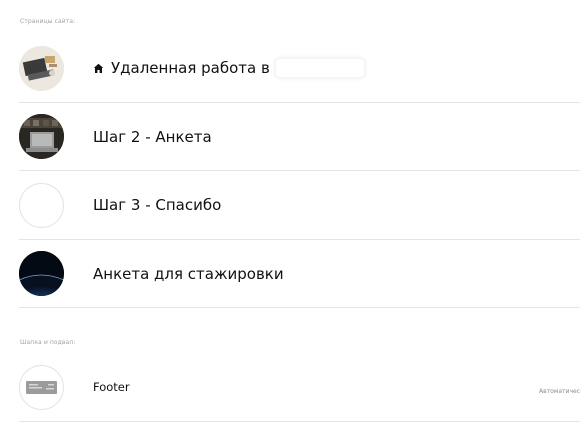  I want to click on page-title: Шаг 2 - Анкета, so click(152, 136).